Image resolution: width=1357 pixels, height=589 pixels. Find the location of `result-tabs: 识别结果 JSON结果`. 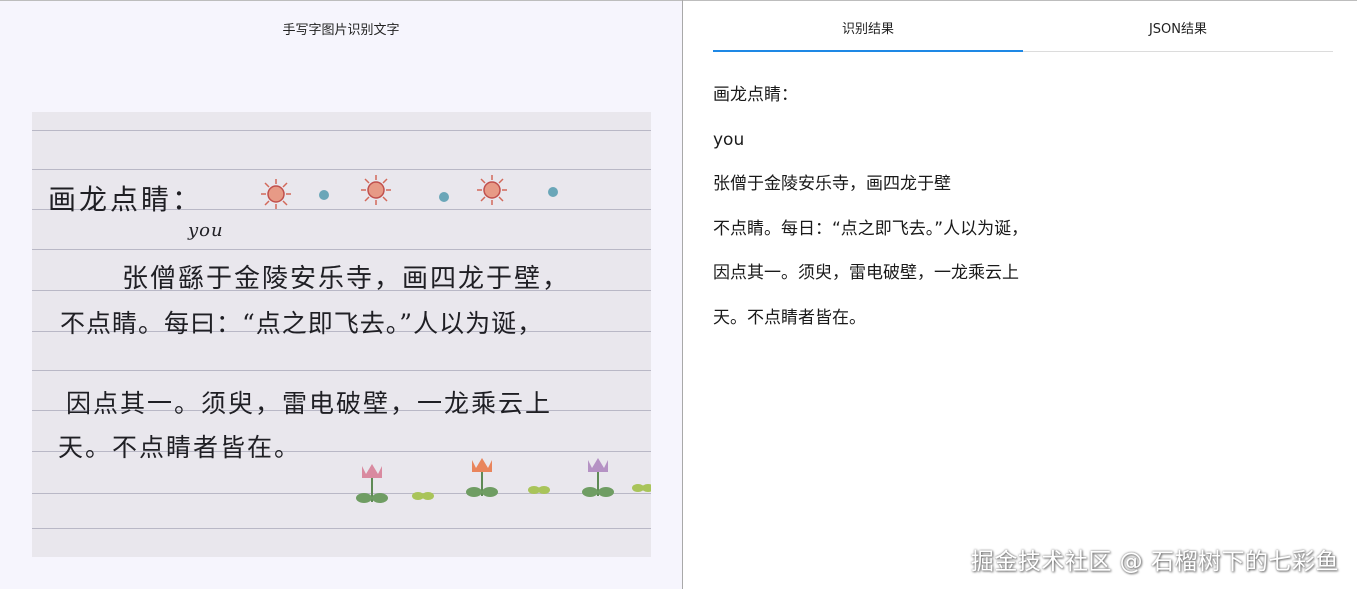

result-tabs: 识别结果 JSON结果 is located at coordinates (1023, 26).